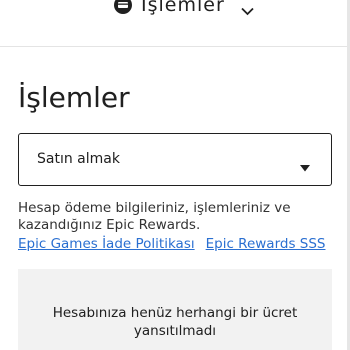 The image size is (350, 350). I want to click on transactions-icon, so click(123, 7).